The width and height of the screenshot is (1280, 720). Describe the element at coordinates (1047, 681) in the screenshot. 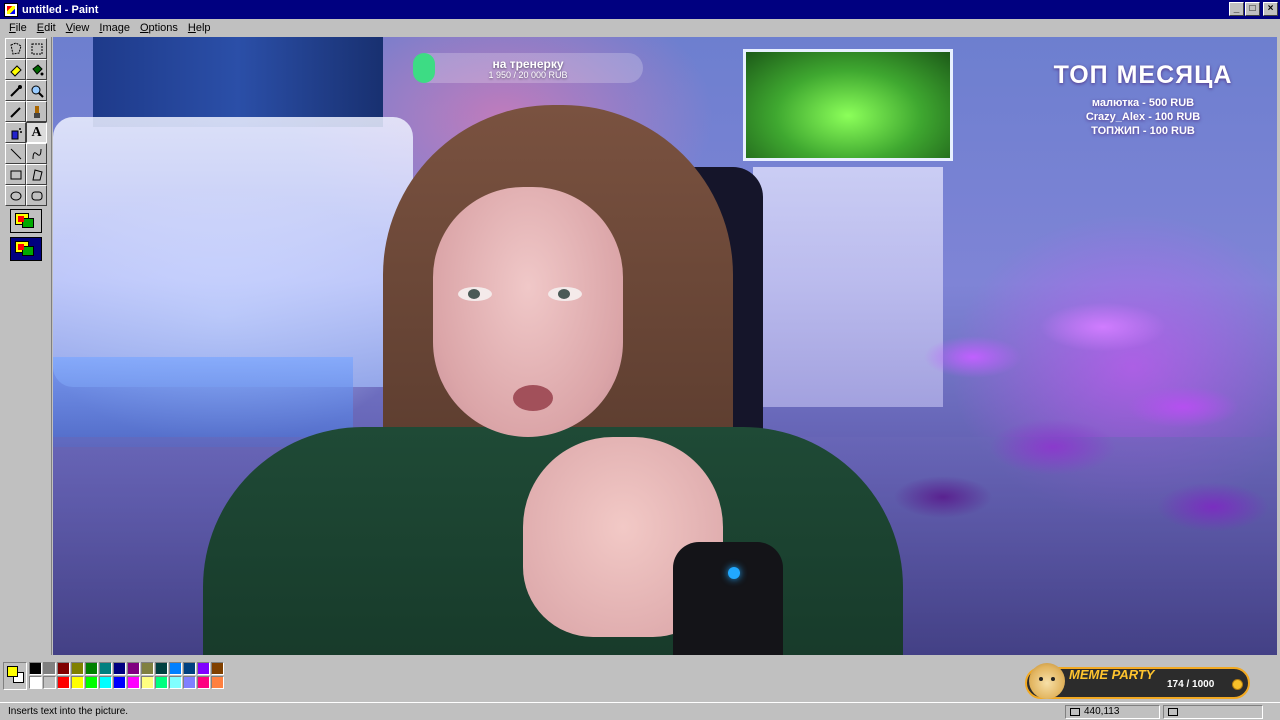

I see `doge-icon` at that location.